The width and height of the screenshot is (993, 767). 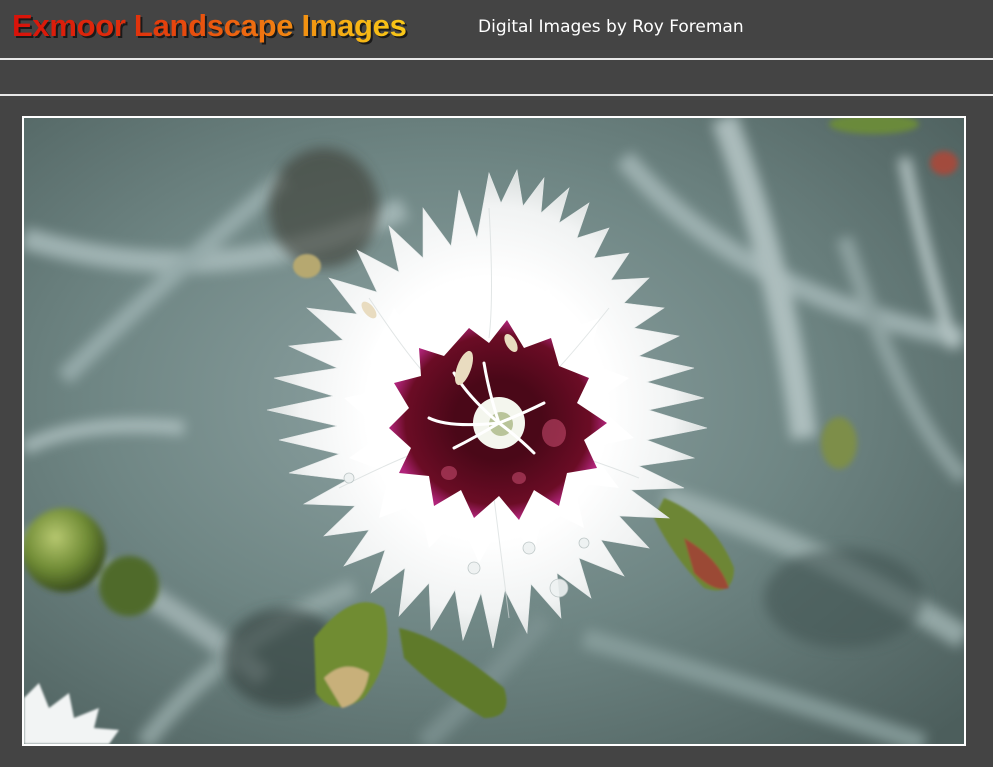 What do you see at coordinates (209, 26) in the screenshot?
I see `site-title: Exmoor Landscape Images` at bounding box center [209, 26].